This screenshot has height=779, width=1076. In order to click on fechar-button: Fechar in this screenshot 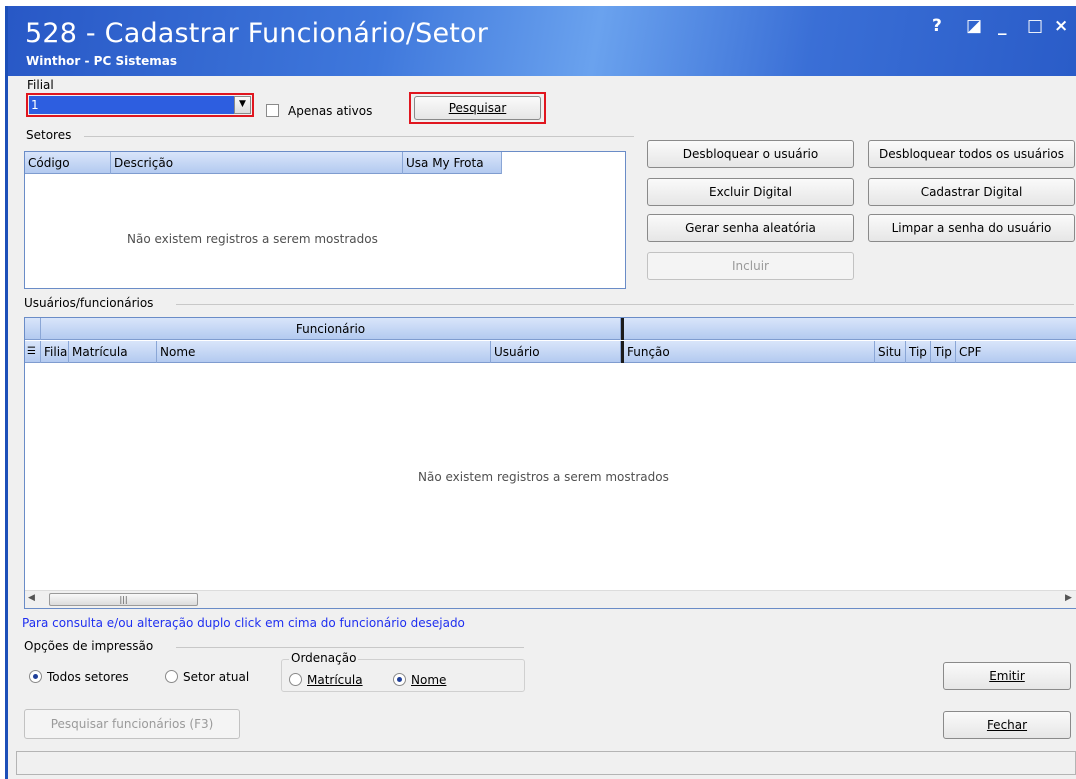, I will do `click(1007, 725)`.